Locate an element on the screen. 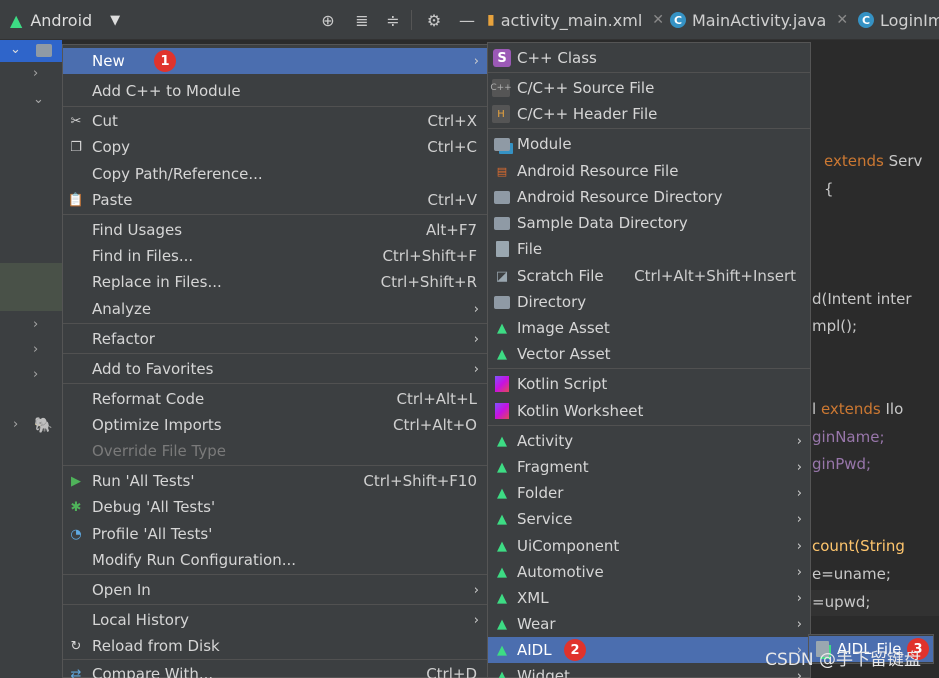 The image size is (939, 678). menu-item-automotive: ▲ Automotive › is located at coordinates (649, 572).